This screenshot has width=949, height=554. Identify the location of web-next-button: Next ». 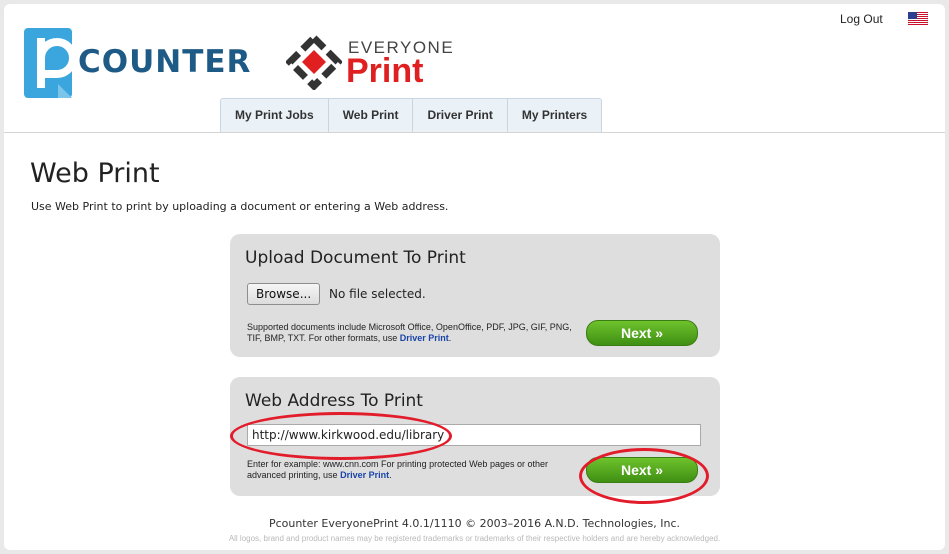
(642, 470).